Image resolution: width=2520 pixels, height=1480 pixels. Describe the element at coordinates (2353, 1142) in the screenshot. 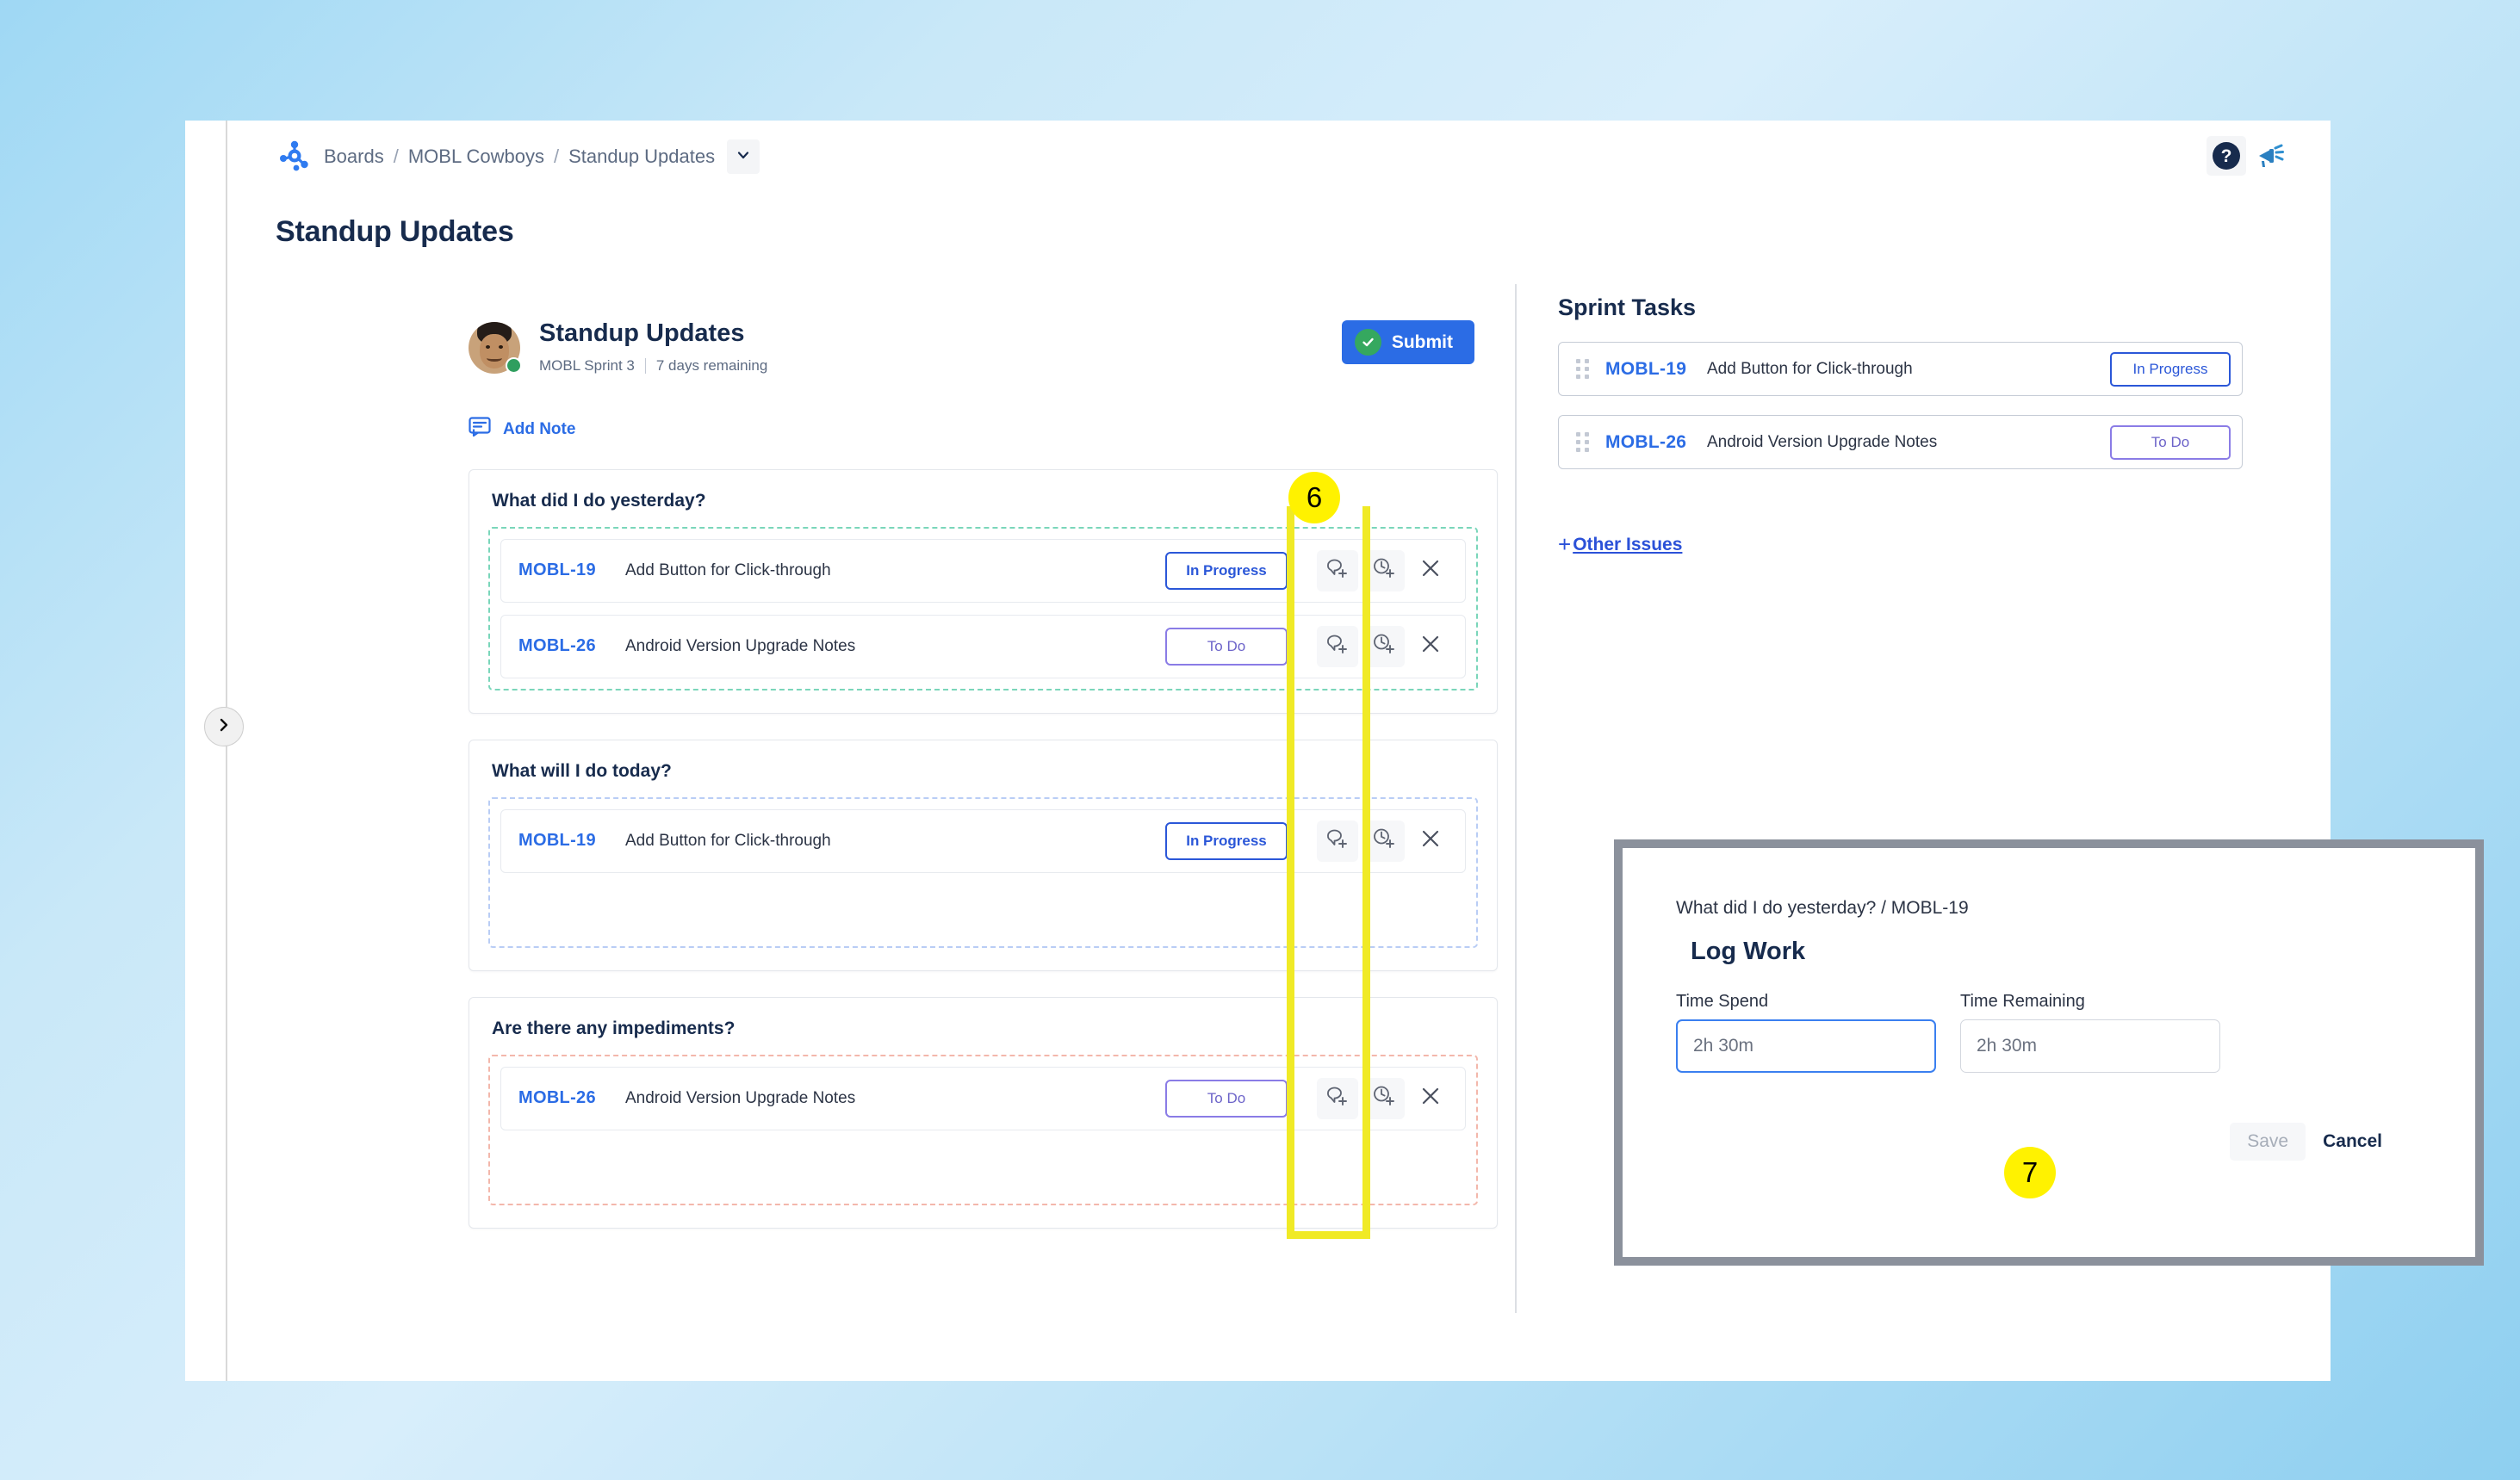

I see `cancel-button: Cancel` at that location.